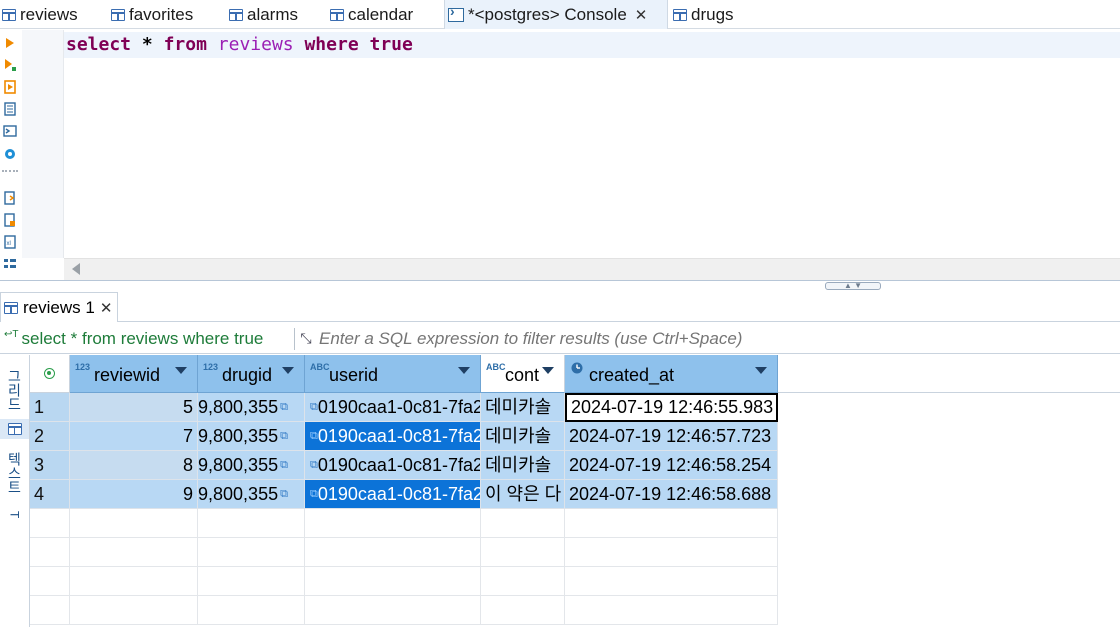 Image resolution: width=1120 pixels, height=627 pixels. Describe the element at coordinates (14, 390) in the screenshot. I see `tab-grid: 그리드` at that location.